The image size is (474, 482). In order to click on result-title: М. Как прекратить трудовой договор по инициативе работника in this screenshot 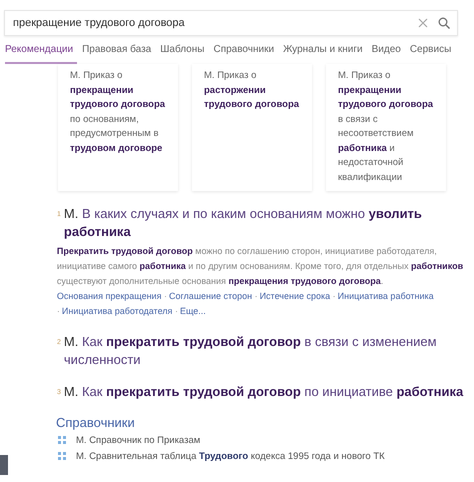, I will do `click(264, 392)`.